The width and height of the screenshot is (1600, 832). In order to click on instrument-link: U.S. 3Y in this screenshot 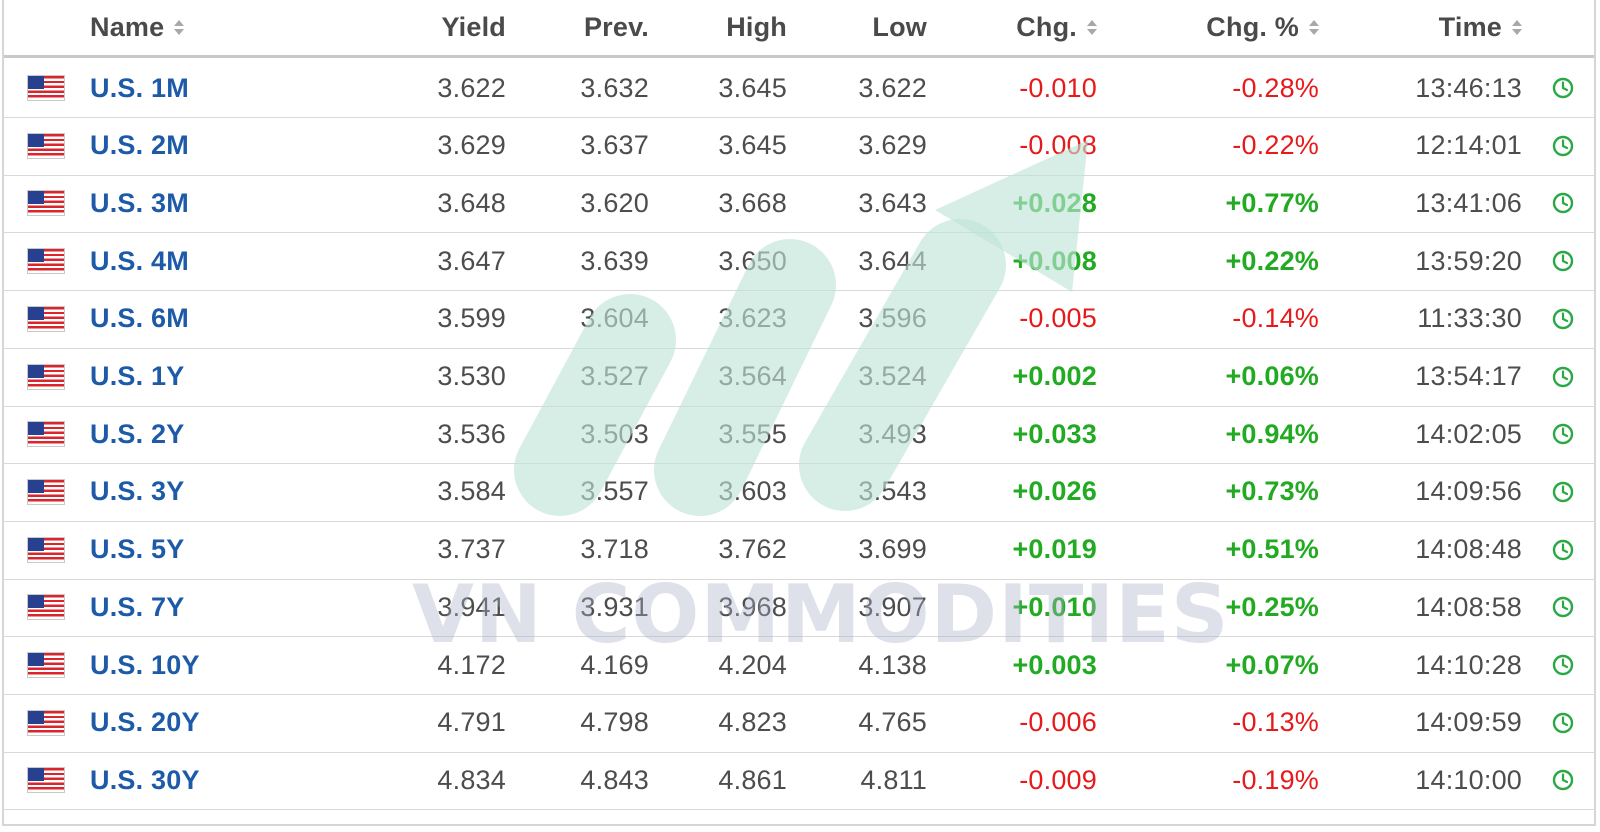, I will do `click(137, 491)`.